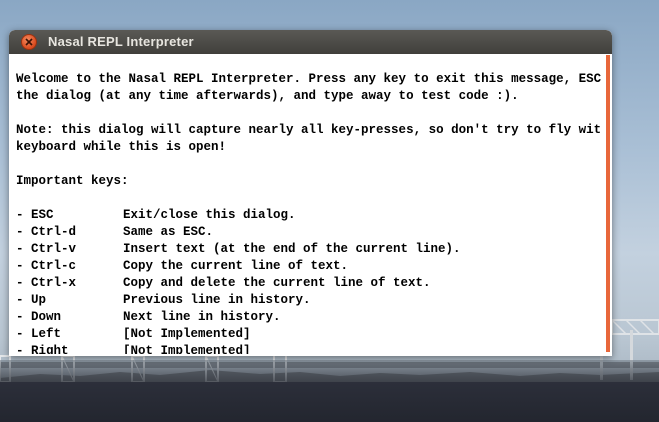 This screenshot has height=422, width=659. What do you see at coordinates (308, 348) in the screenshot?
I see `key-row: - Right [Not Implemented]` at bounding box center [308, 348].